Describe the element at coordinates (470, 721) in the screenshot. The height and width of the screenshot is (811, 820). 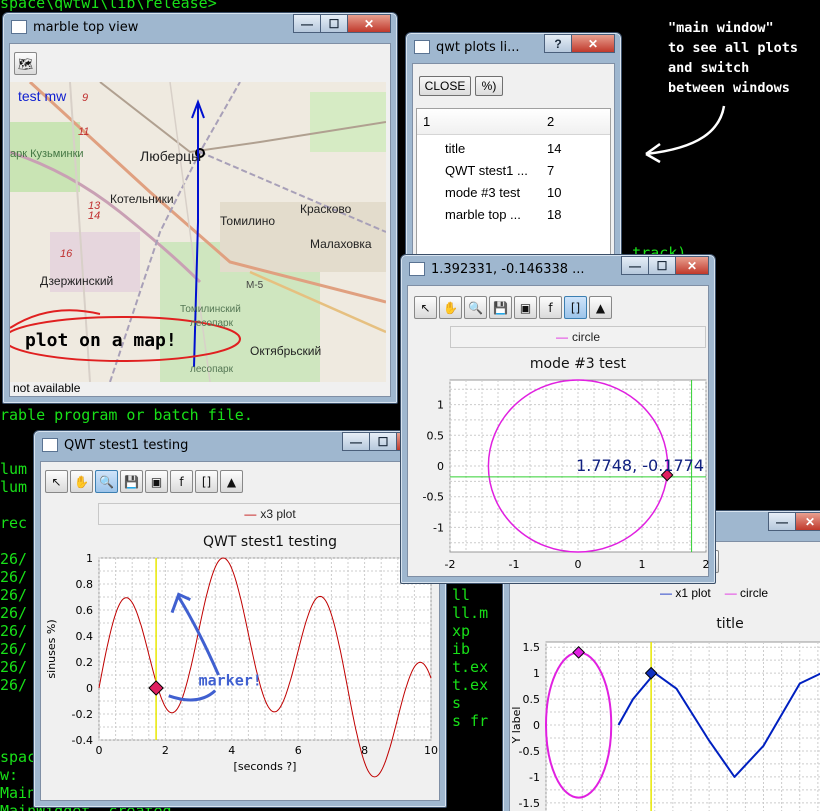
I see `console-line: s fr` at that location.